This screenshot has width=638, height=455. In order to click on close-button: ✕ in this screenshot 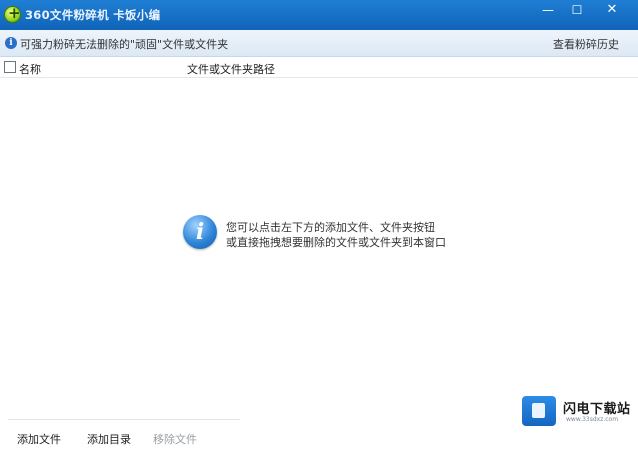, I will do `click(612, 11)`.